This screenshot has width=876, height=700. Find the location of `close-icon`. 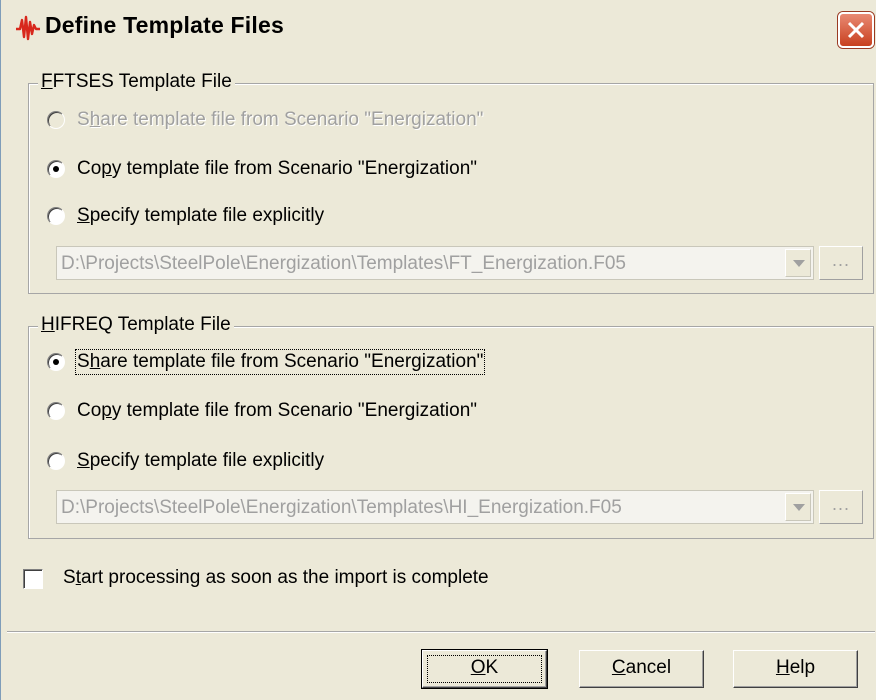

close-icon is located at coordinates (856, 30).